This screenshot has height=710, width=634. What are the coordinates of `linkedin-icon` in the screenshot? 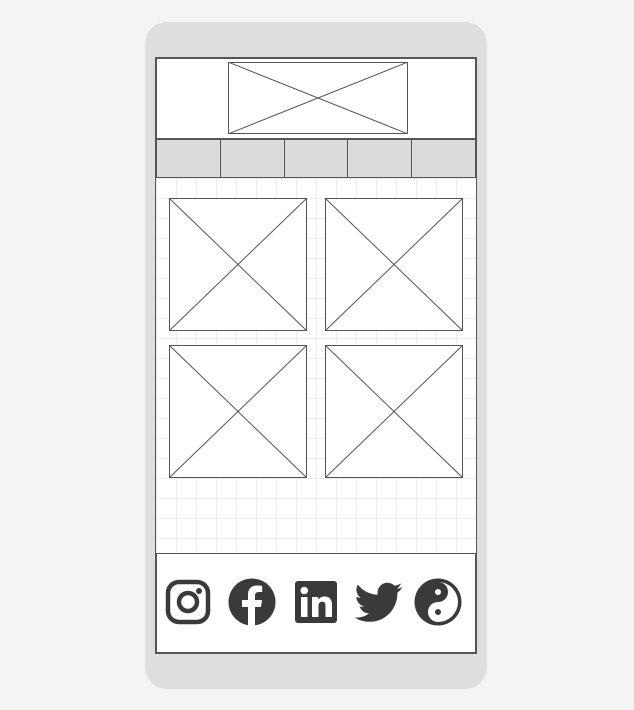 It's located at (316, 602).